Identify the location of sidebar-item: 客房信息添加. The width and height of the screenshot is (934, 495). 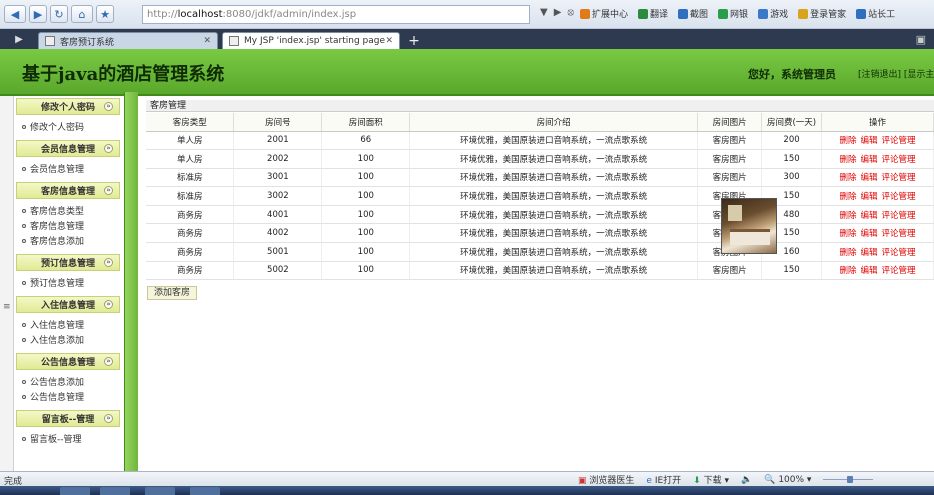
(69, 240).